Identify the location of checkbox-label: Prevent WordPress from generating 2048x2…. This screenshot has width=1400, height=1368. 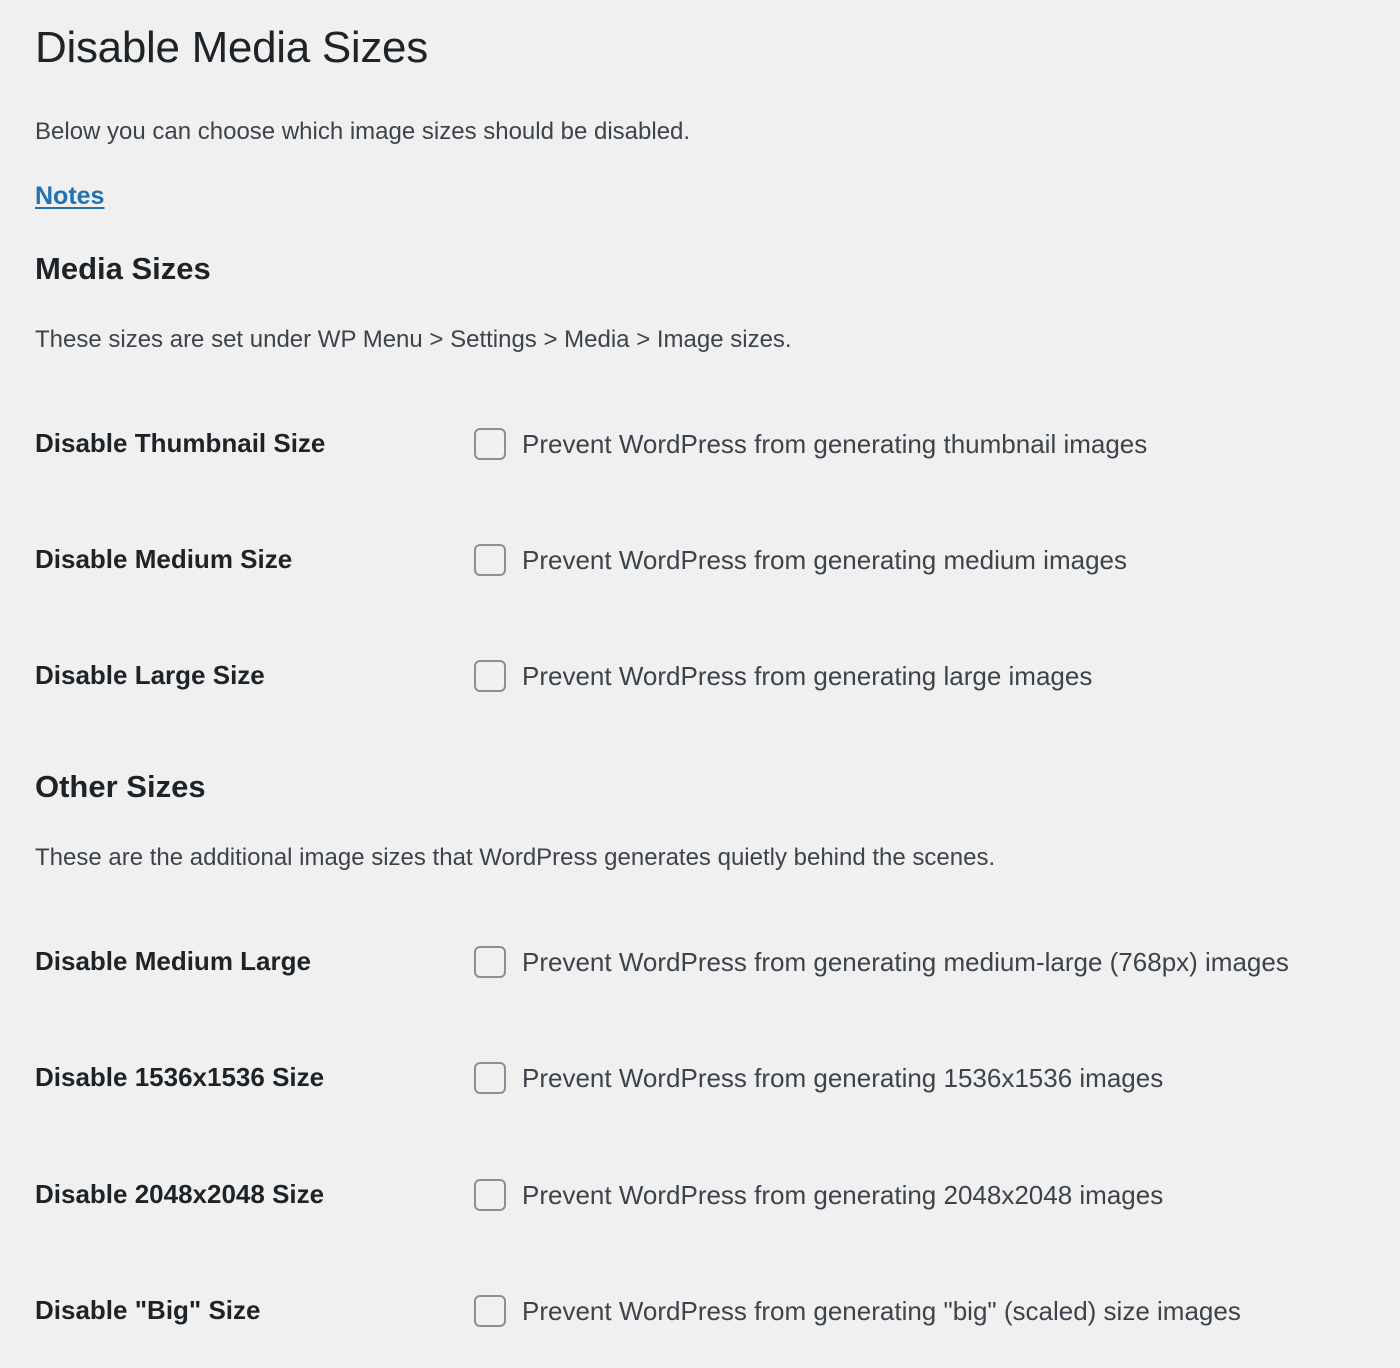
(842, 1195).